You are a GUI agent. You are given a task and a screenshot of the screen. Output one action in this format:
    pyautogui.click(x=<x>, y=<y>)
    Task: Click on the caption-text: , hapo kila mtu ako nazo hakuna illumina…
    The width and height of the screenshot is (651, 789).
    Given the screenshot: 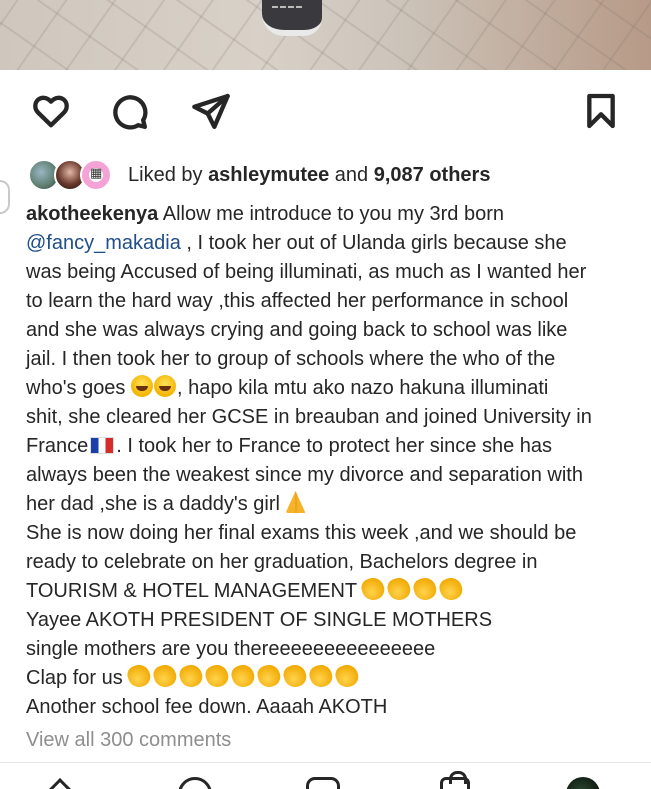 What is the action you would take?
    pyautogui.click(x=363, y=388)
    